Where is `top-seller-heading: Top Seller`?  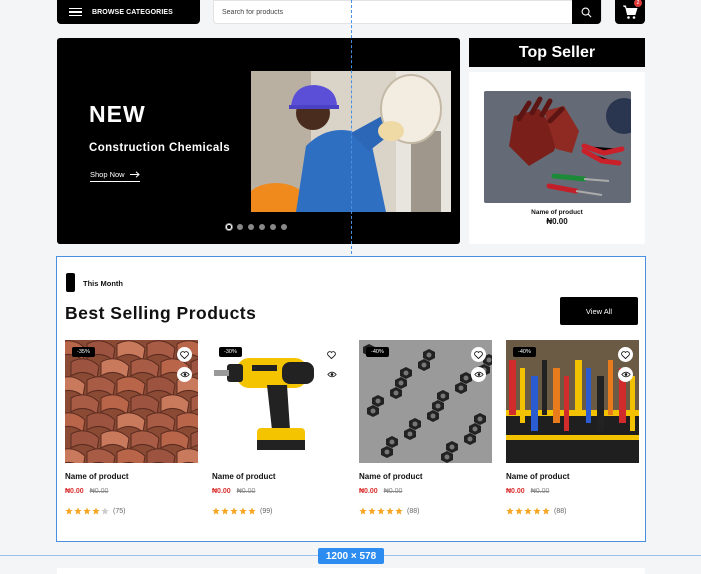 top-seller-heading: Top Seller is located at coordinates (557, 52).